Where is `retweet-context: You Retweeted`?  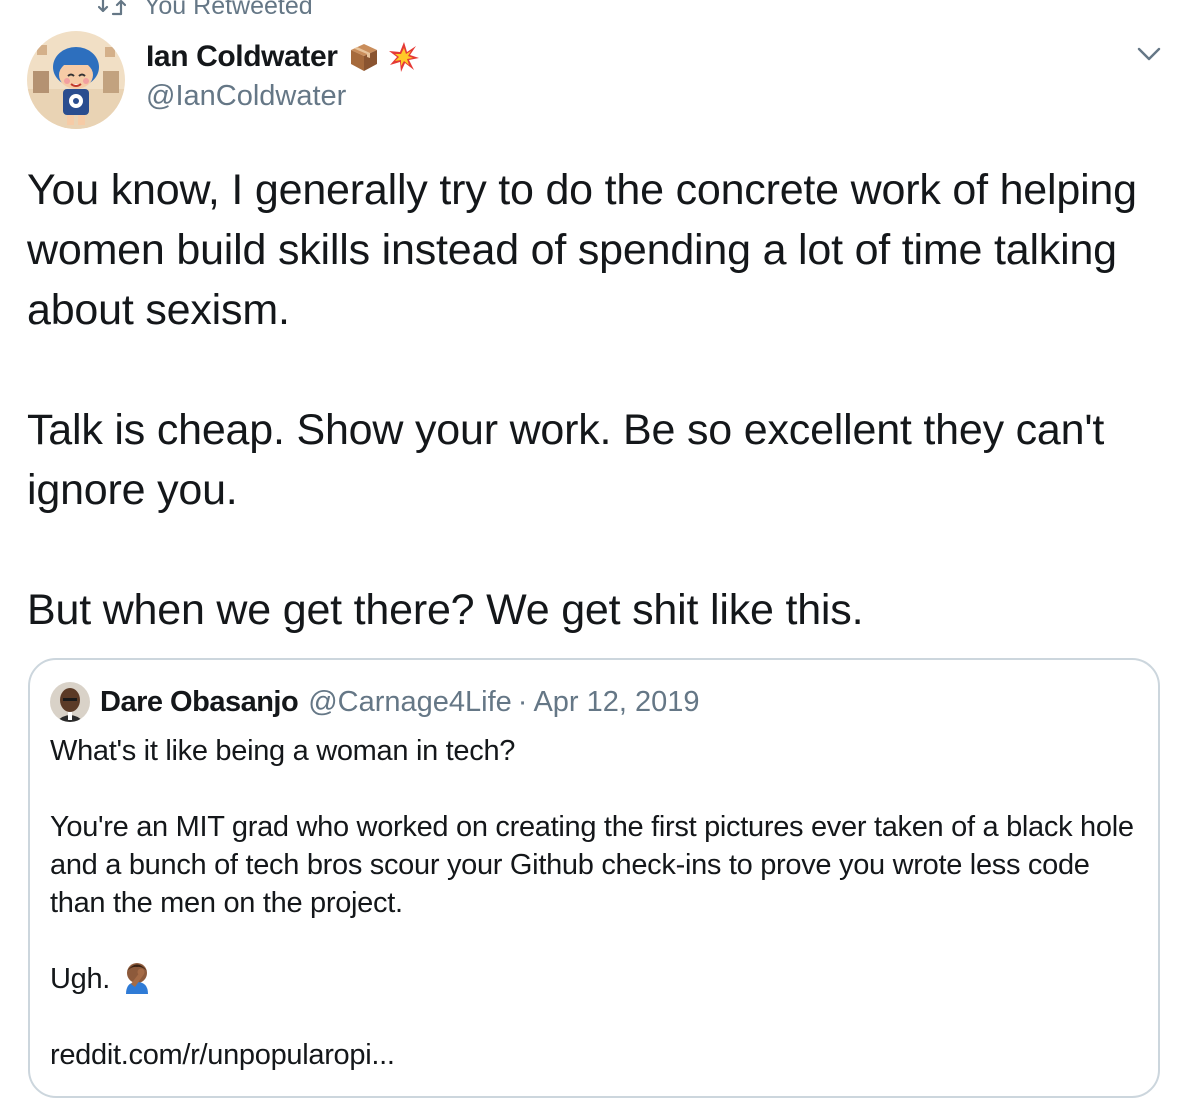
retweet-context: You Retweeted is located at coordinates (205, 11).